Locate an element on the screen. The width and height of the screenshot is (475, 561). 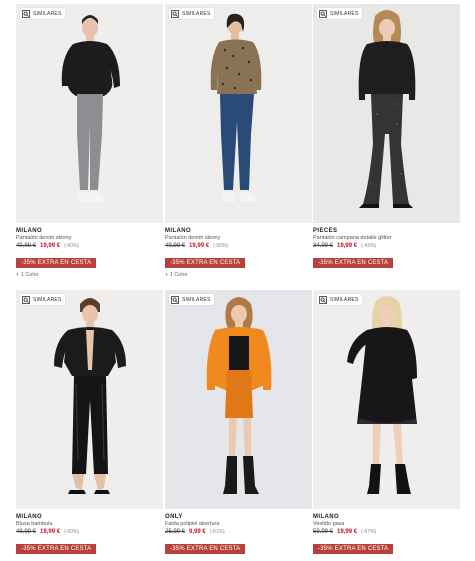
discount-percent: (-61%) is located at coordinates (217, 532).